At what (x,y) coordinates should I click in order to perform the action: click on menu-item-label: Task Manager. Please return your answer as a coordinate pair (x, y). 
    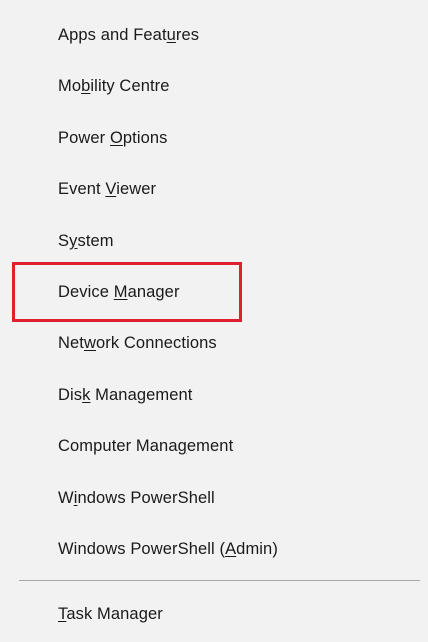
    Looking at the image, I should click on (110, 614).